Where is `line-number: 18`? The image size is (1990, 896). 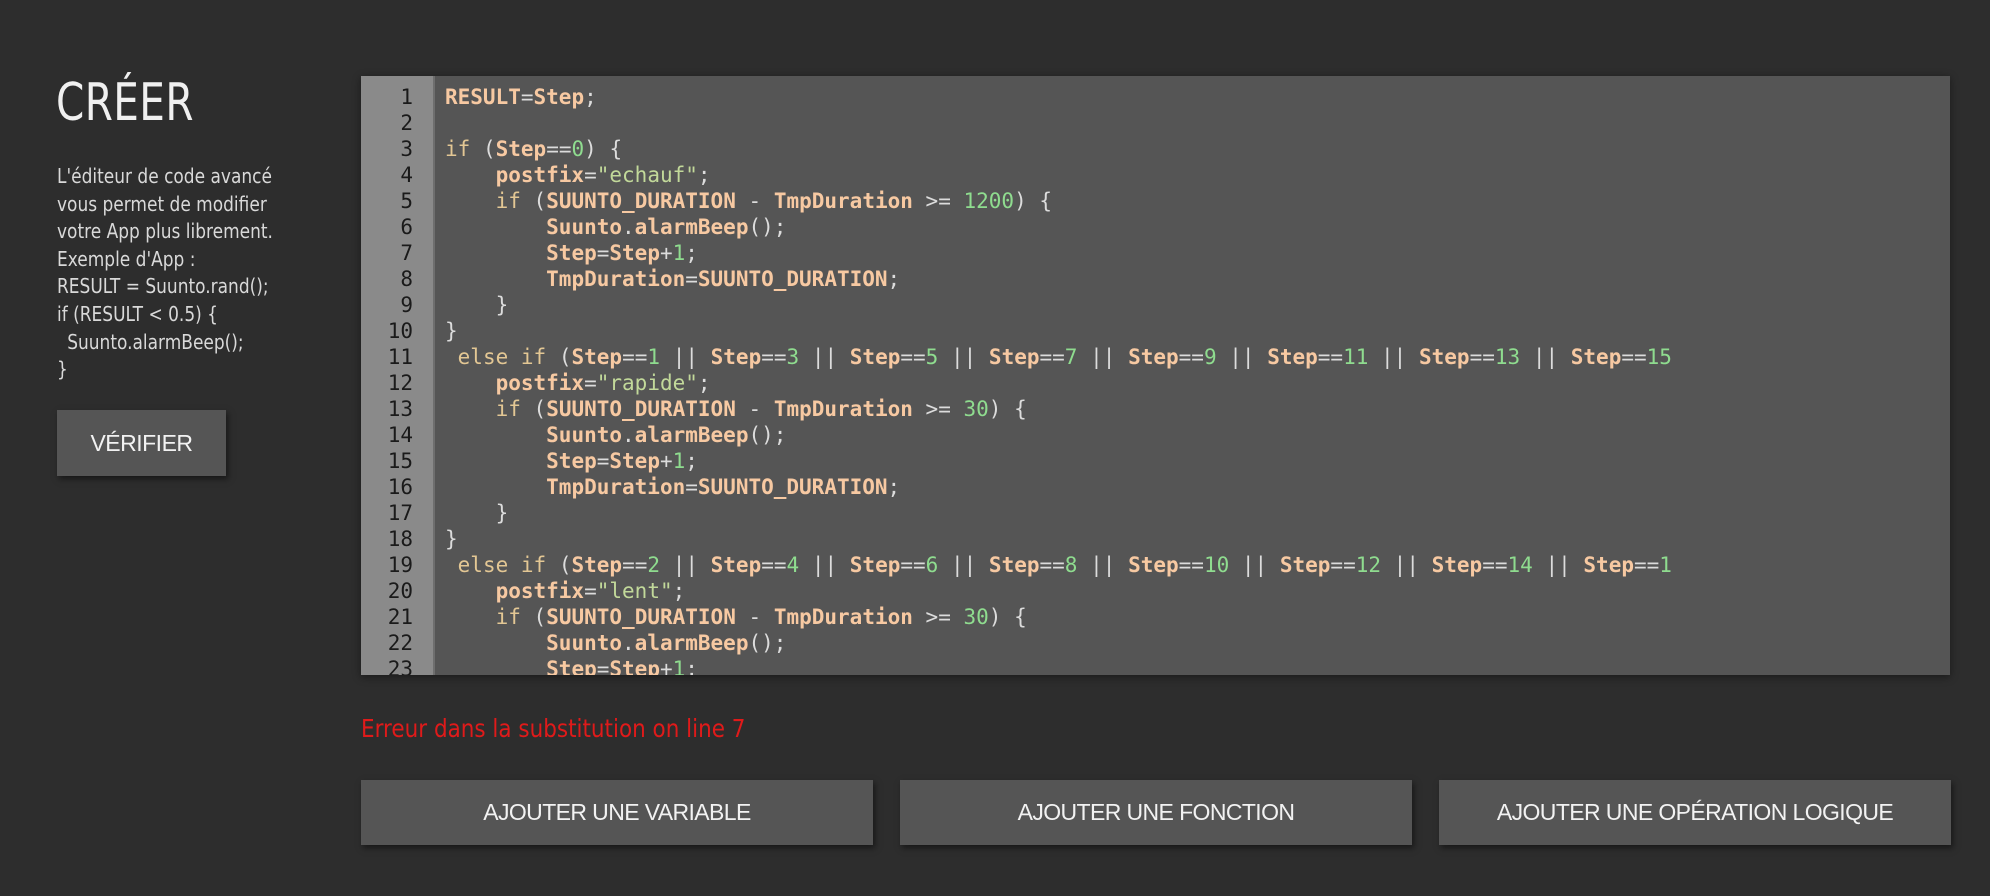
line-number: 18 is located at coordinates (400, 539).